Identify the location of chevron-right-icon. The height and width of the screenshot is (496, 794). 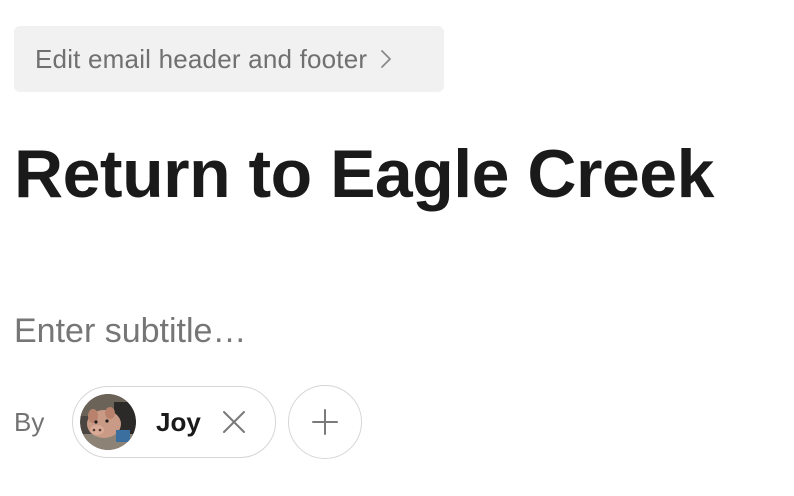
(386, 59).